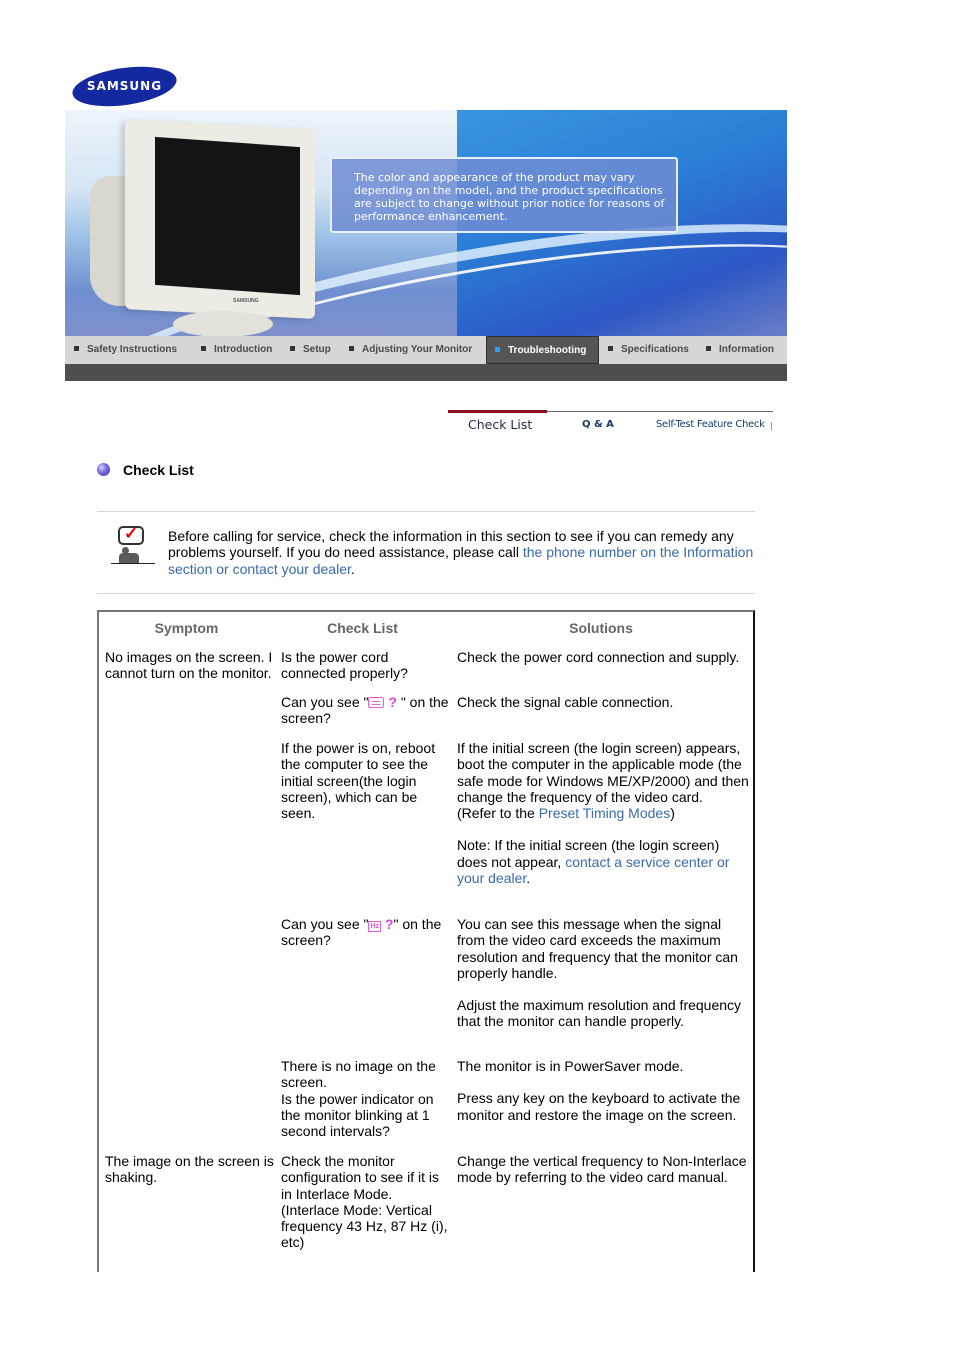  What do you see at coordinates (565, 702) in the screenshot?
I see `solution-cell: Check the signal cable connection.` at bounding box center [565, 702].